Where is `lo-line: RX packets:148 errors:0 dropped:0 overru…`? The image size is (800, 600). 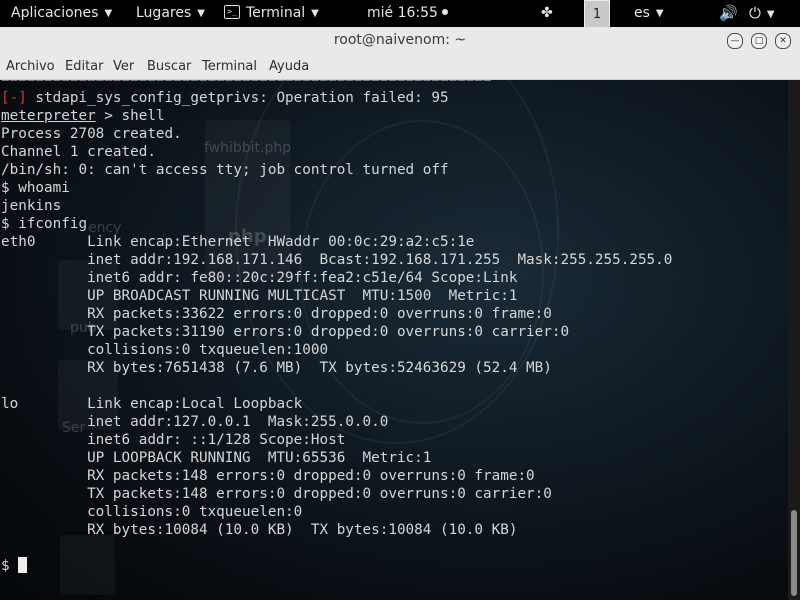 lo-line: RX packets:148 errors:0 dropped:0 overru… is located at coordinates (268, 476).